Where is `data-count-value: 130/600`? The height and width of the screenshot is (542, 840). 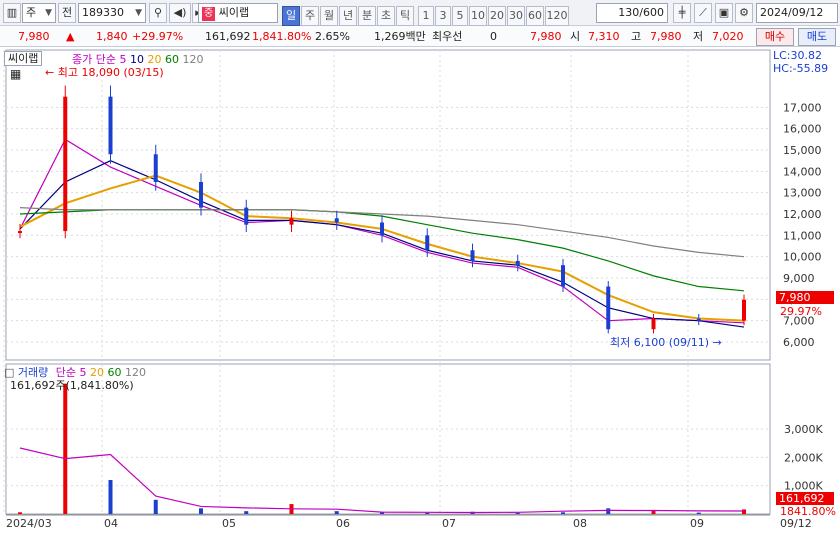
data-count-value: 130/600 is located at coordinates (641, 12).